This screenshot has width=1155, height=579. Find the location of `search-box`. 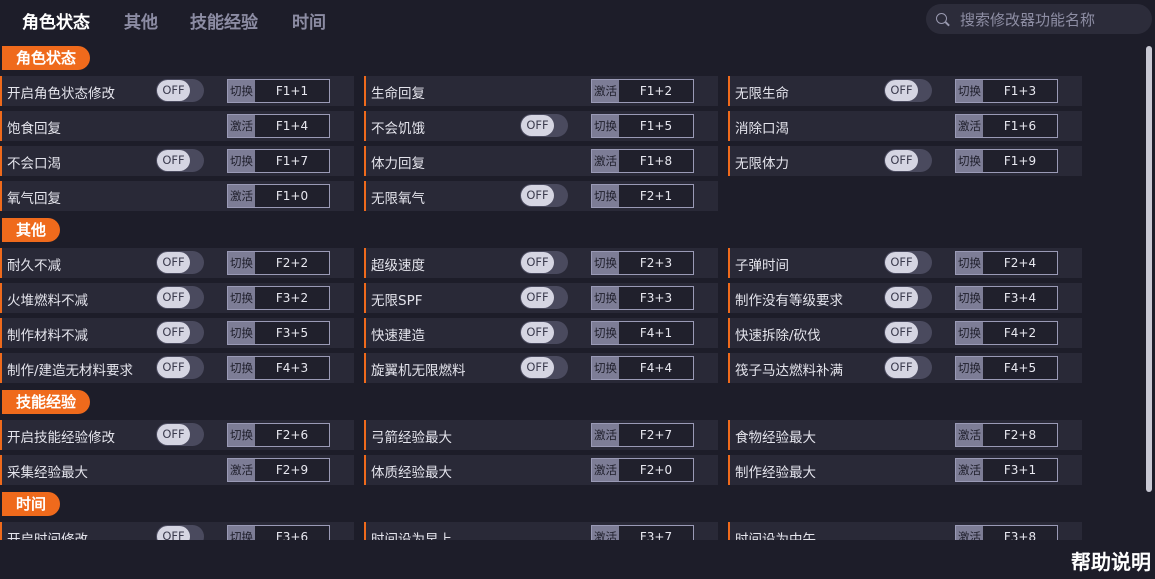

search-box is located at coordinates (1039, 19).